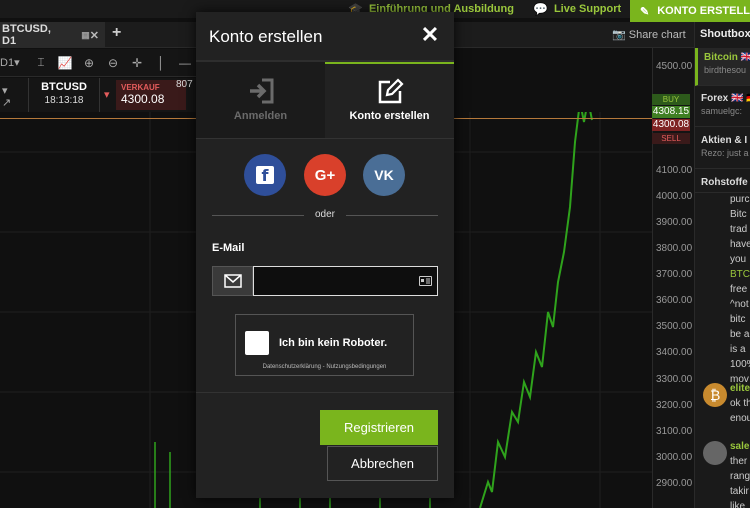 The height and width of the screenshot is (508, 750). What do you see at coordinates (739, 491) in the screenshot?
I see `message-line: takir` at bounding box center [739, 491].